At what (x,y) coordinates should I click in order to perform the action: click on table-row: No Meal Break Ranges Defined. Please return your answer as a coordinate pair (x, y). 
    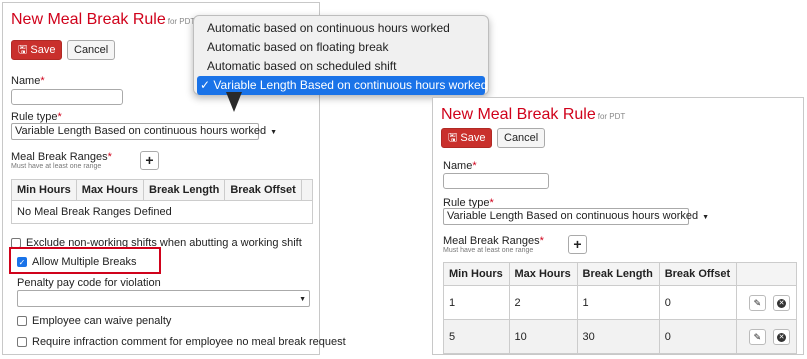
    Looking at the image, I should click on (162, 212).